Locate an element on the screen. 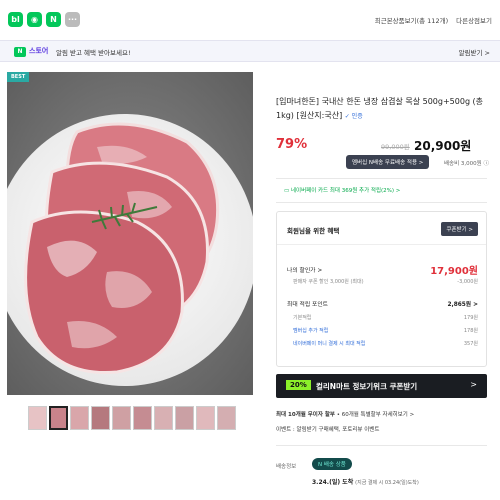  points-breakdown-label: 네이버페이 머니 결제 시 최대 적립 is located at coordinates (329, 343).